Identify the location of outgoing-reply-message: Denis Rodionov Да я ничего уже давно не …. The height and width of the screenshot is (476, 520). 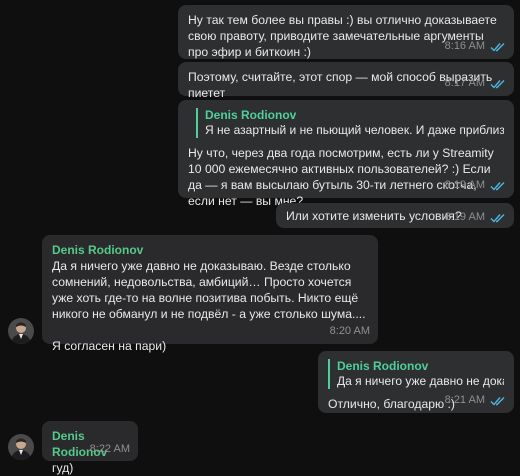
(416, 382).